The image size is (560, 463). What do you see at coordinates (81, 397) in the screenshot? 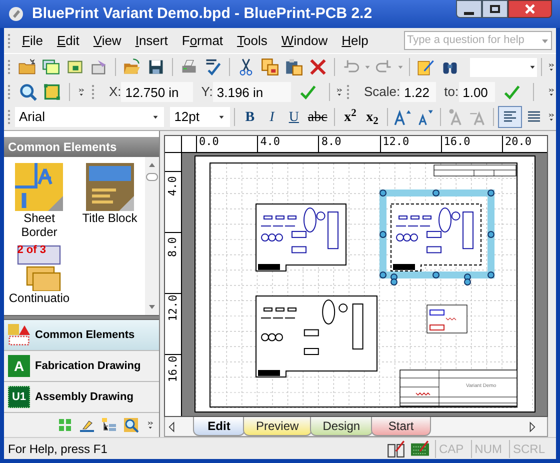
I see `nav-button: U1 Assembly Drawing` at bounding box center [81, 397].